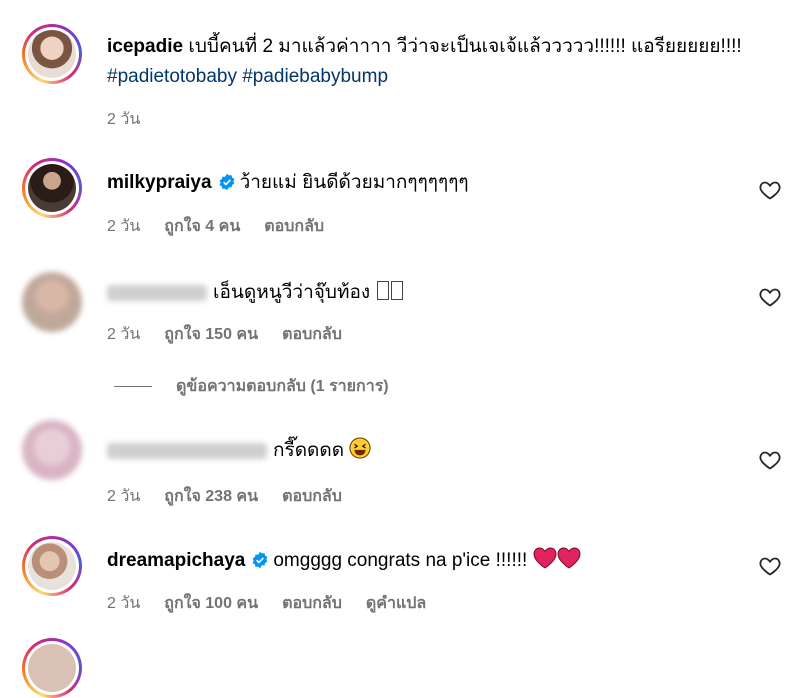 This screenshot has width=800, height=698. Describe the element at coordinates (133, 386) in the screenshot. I see `replies-divider` at that location.